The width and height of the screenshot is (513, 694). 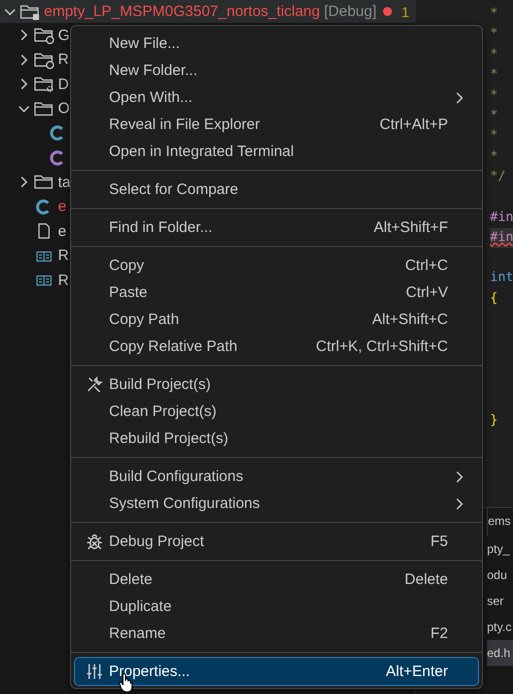 What do you see at coordinates (276, 346) in the screenshot?
I see `menu-item: Copy Relative Path Ctrl+K, Ctrl+Shift+C` at bounding box center [276, 346].